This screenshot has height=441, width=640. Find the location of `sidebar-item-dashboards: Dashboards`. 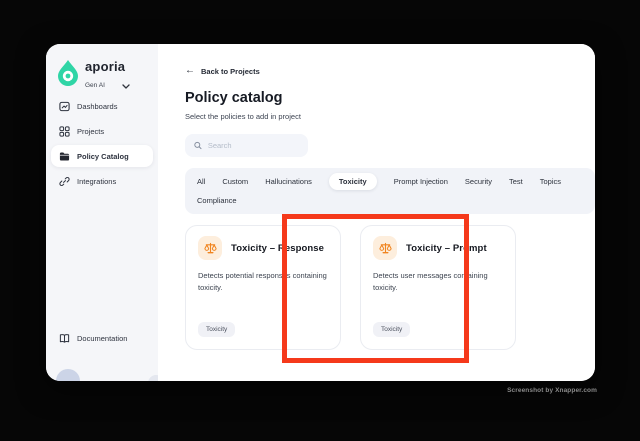

sidebar-item-dashboards: Dashboards is located at coordinates (102, 106).